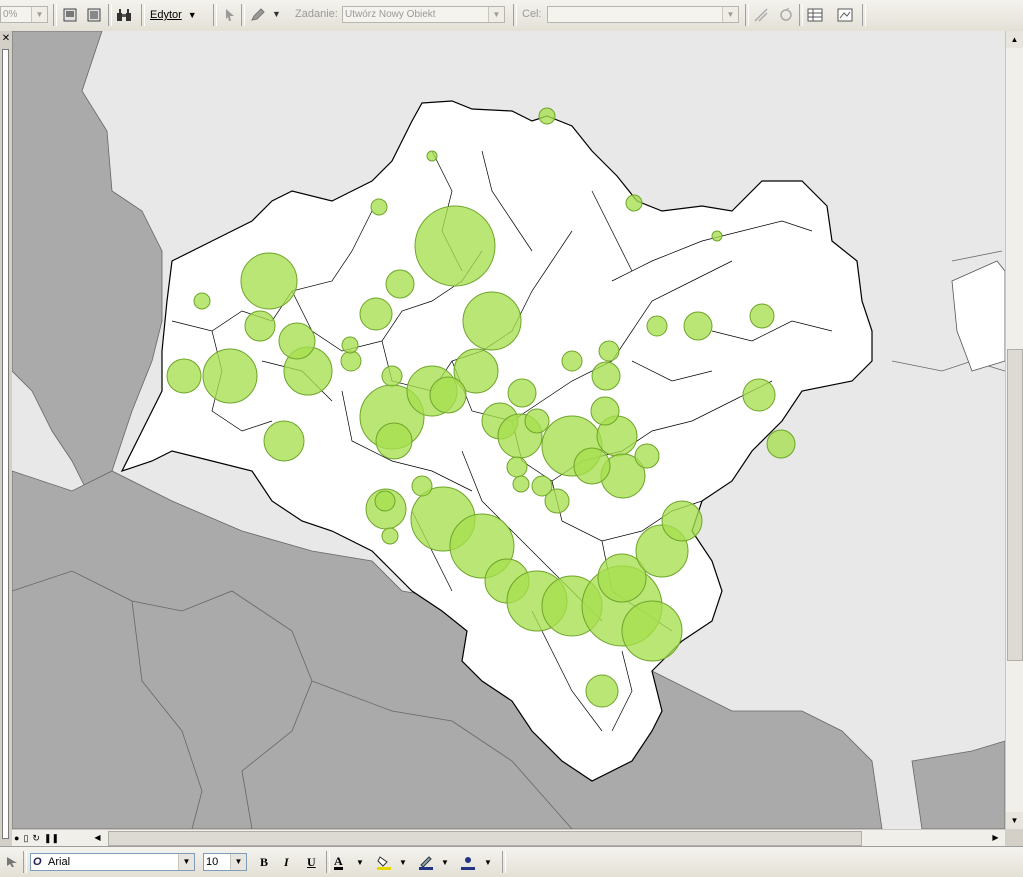 The width and height of the screenshot is (1023, 877). What do you see at coordinates (786, 15) in the screenshot?
I see `rotate-tool-icon` at bounding box center [786, 15].